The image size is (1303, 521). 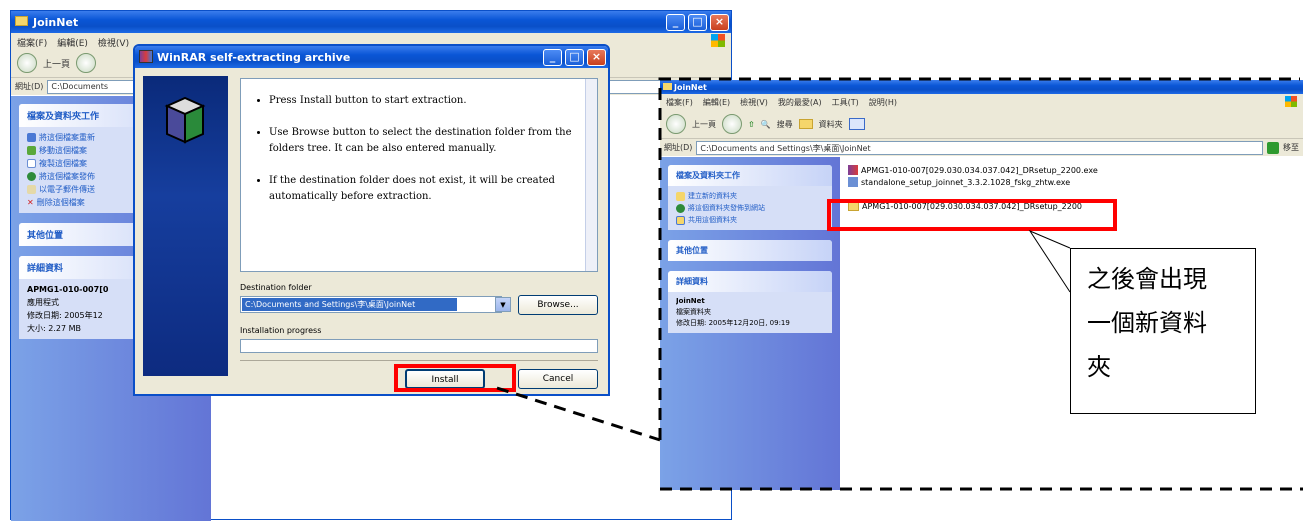 What do you see at coordinates (1147, 279) in the screenshot?
I see `callout-line-1: 之後會出現` at bounding box center [1147, 279].